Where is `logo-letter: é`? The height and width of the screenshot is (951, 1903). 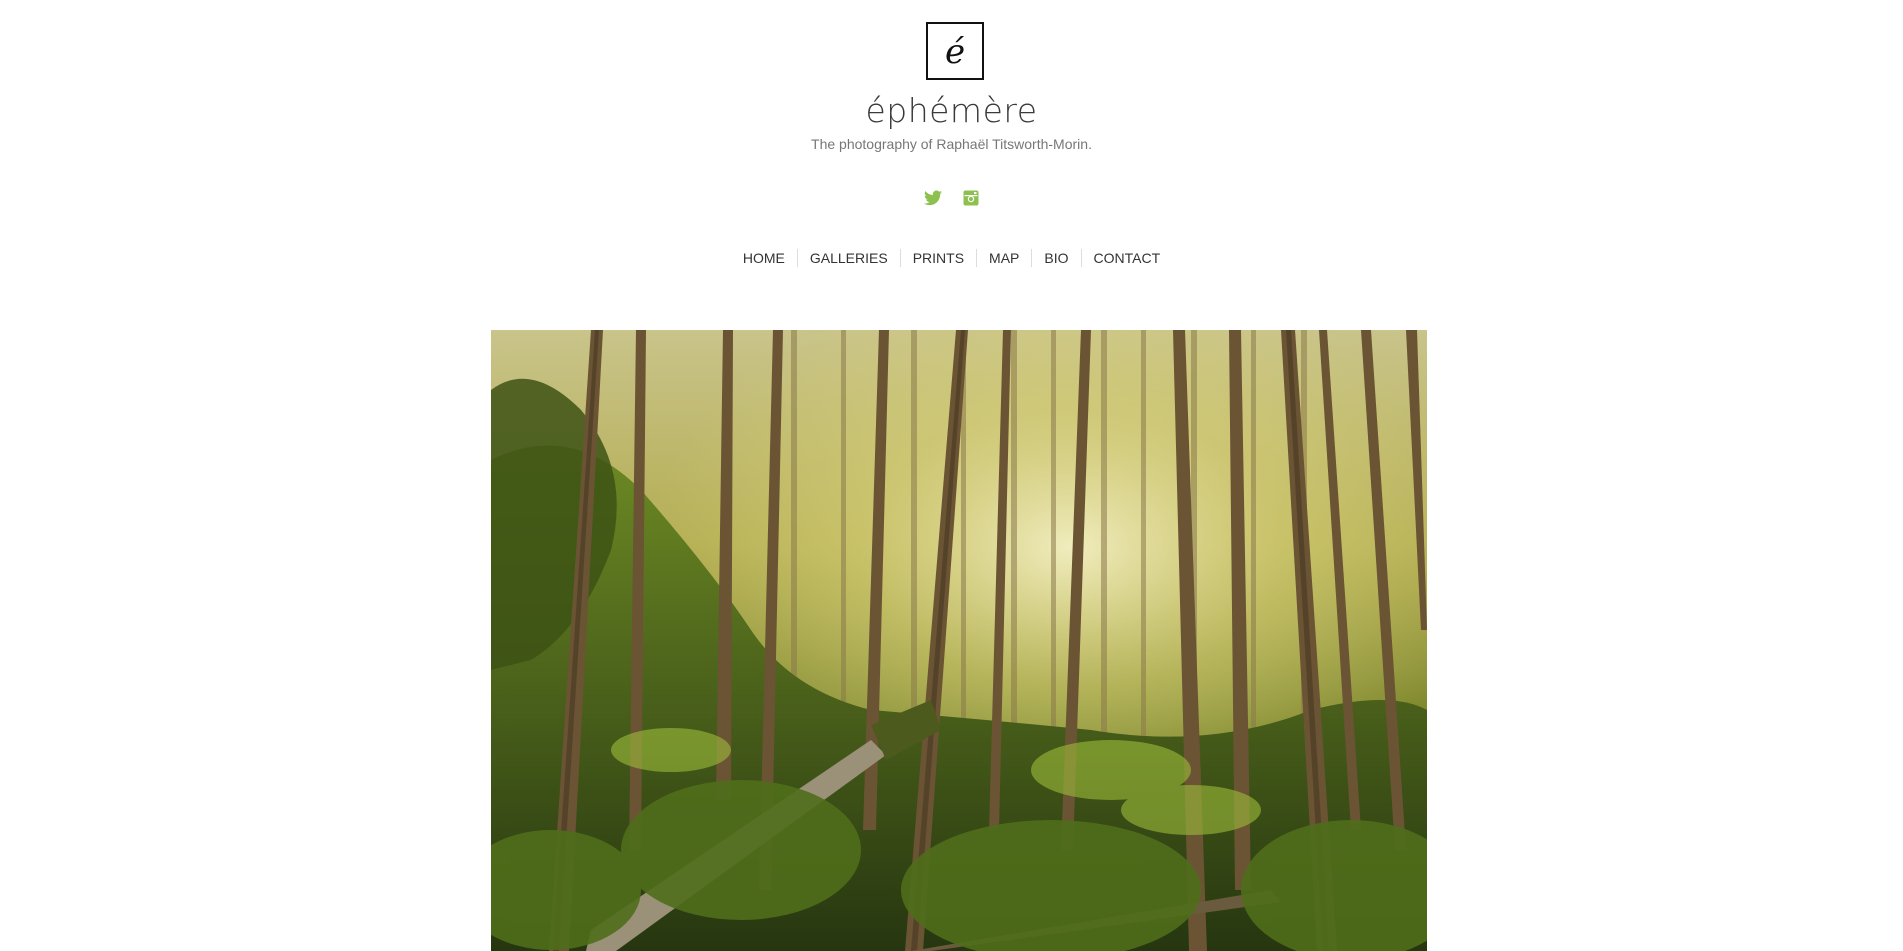 logo-letter: é is located at coordinates (955, 52).